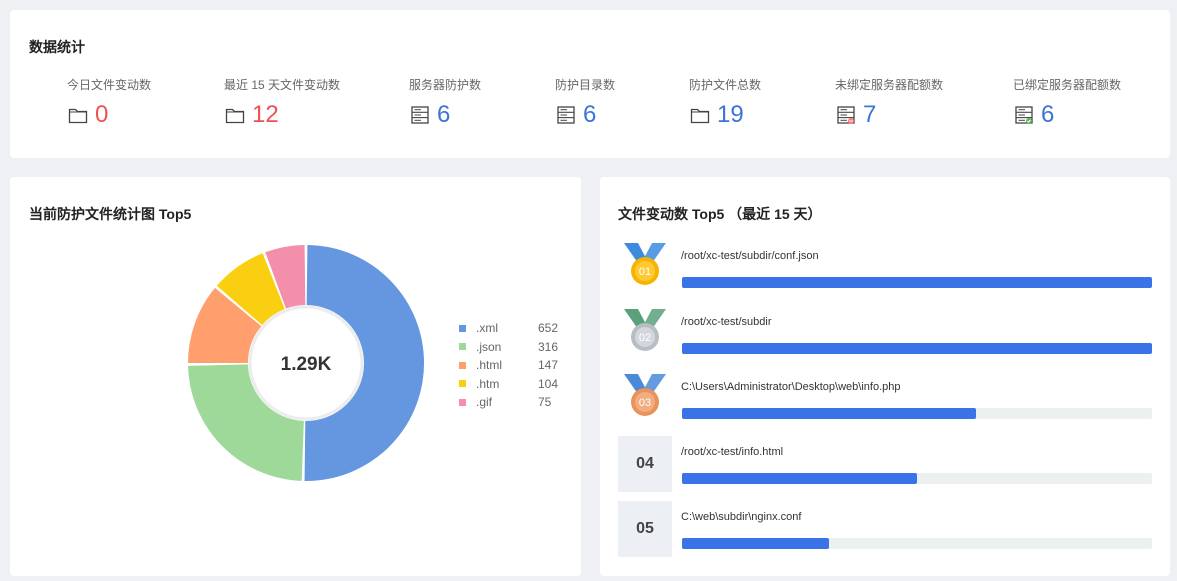 This screenshot has width=1177, height=581. I want to click on rank-number: 05, so click(645, 529).